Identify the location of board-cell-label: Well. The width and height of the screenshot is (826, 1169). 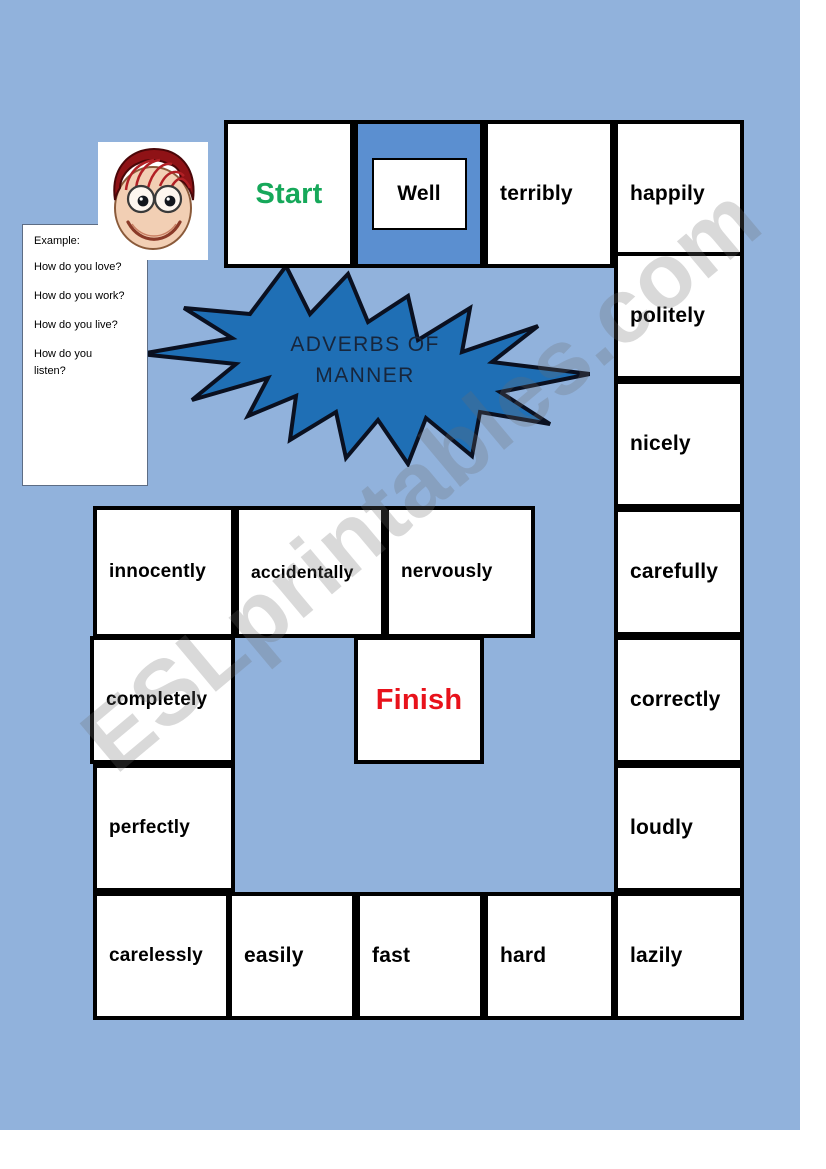
(419, 193).